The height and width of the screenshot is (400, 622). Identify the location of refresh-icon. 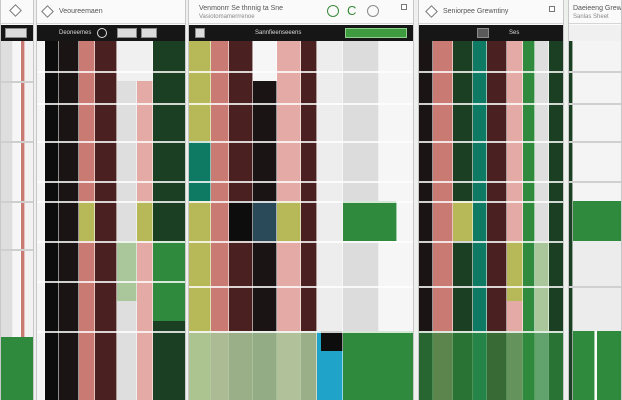
(102, 33).